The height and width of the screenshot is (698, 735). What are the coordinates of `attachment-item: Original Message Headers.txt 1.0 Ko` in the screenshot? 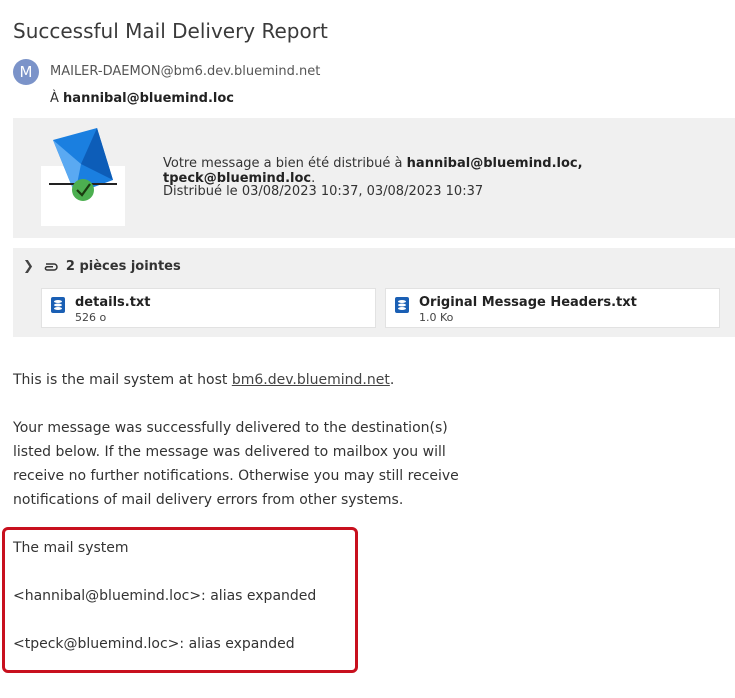 It's located at (552, 308).